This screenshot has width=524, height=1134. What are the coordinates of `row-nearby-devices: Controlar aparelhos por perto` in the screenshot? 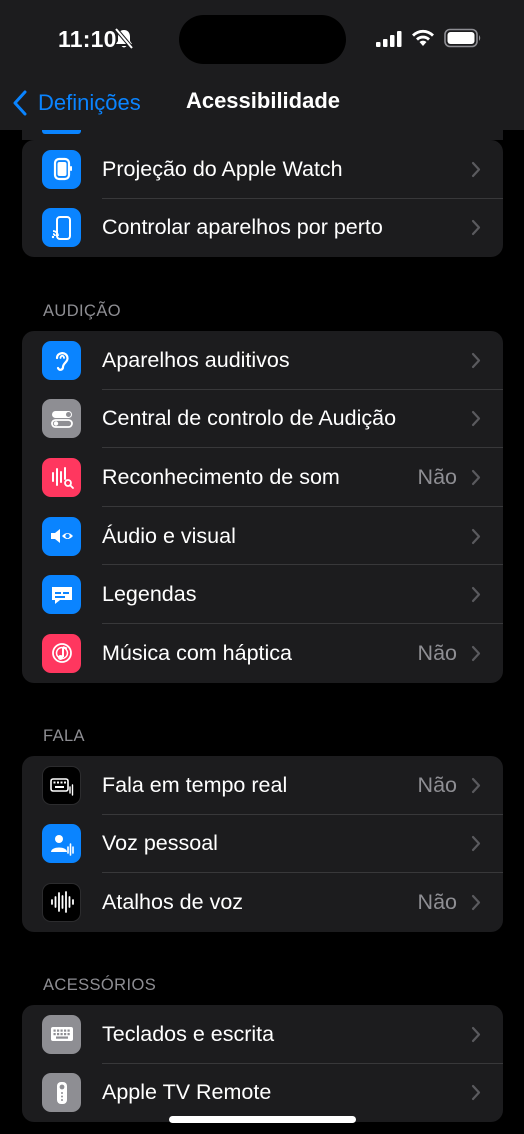 It's located at (262, 228).